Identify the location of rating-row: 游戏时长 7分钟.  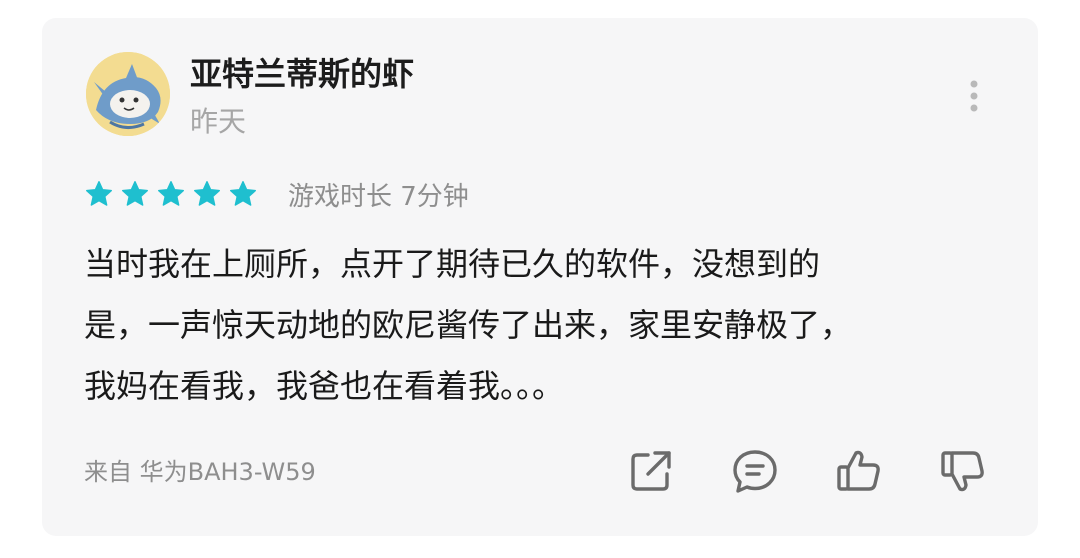
(276, 194).